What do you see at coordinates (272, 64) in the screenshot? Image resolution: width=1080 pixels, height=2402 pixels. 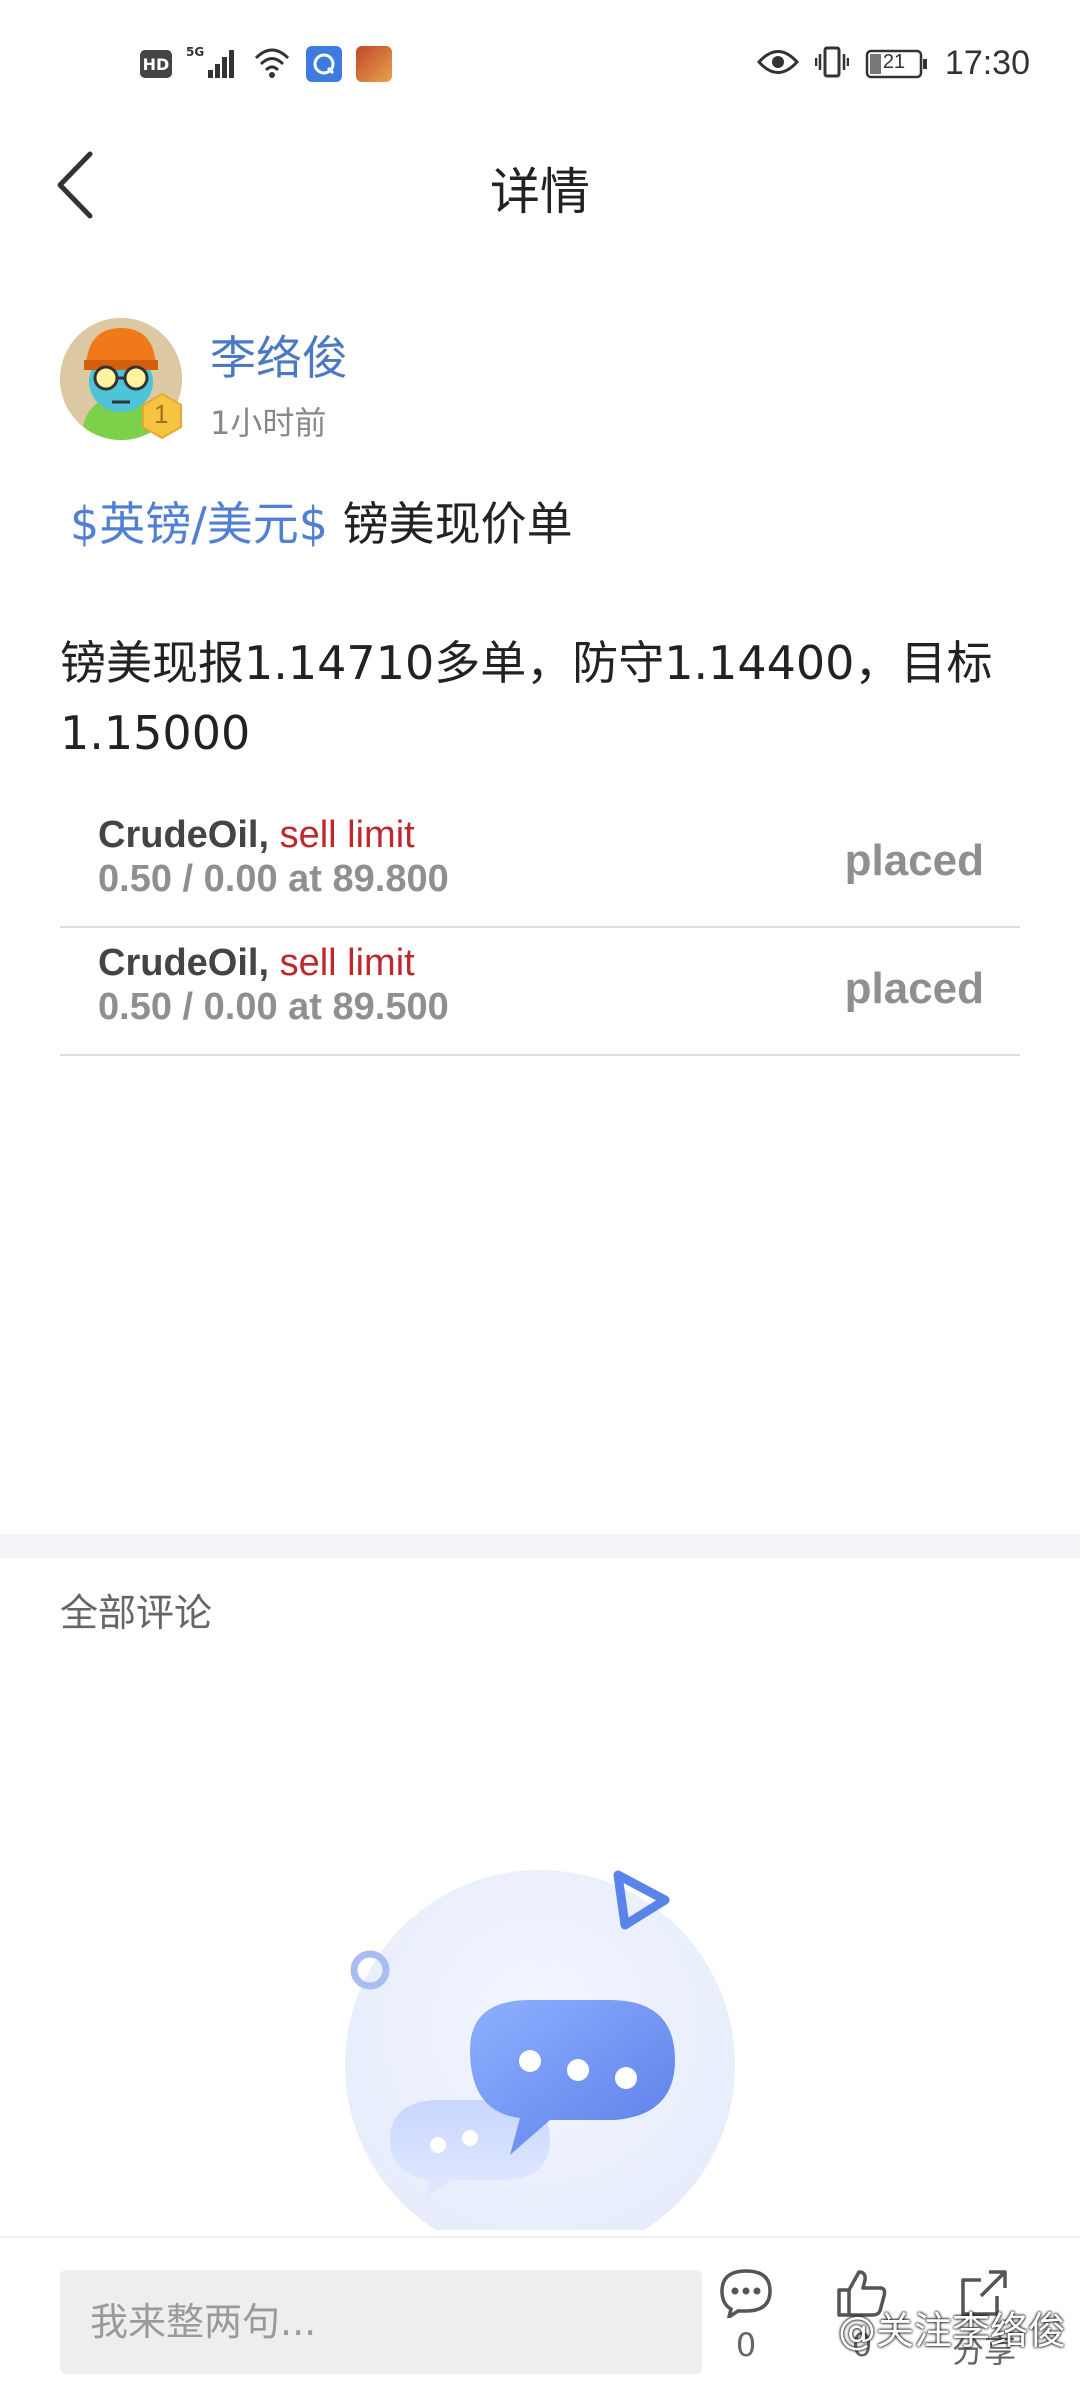 I see `wifi-icon` at bounding box center [272, 64].